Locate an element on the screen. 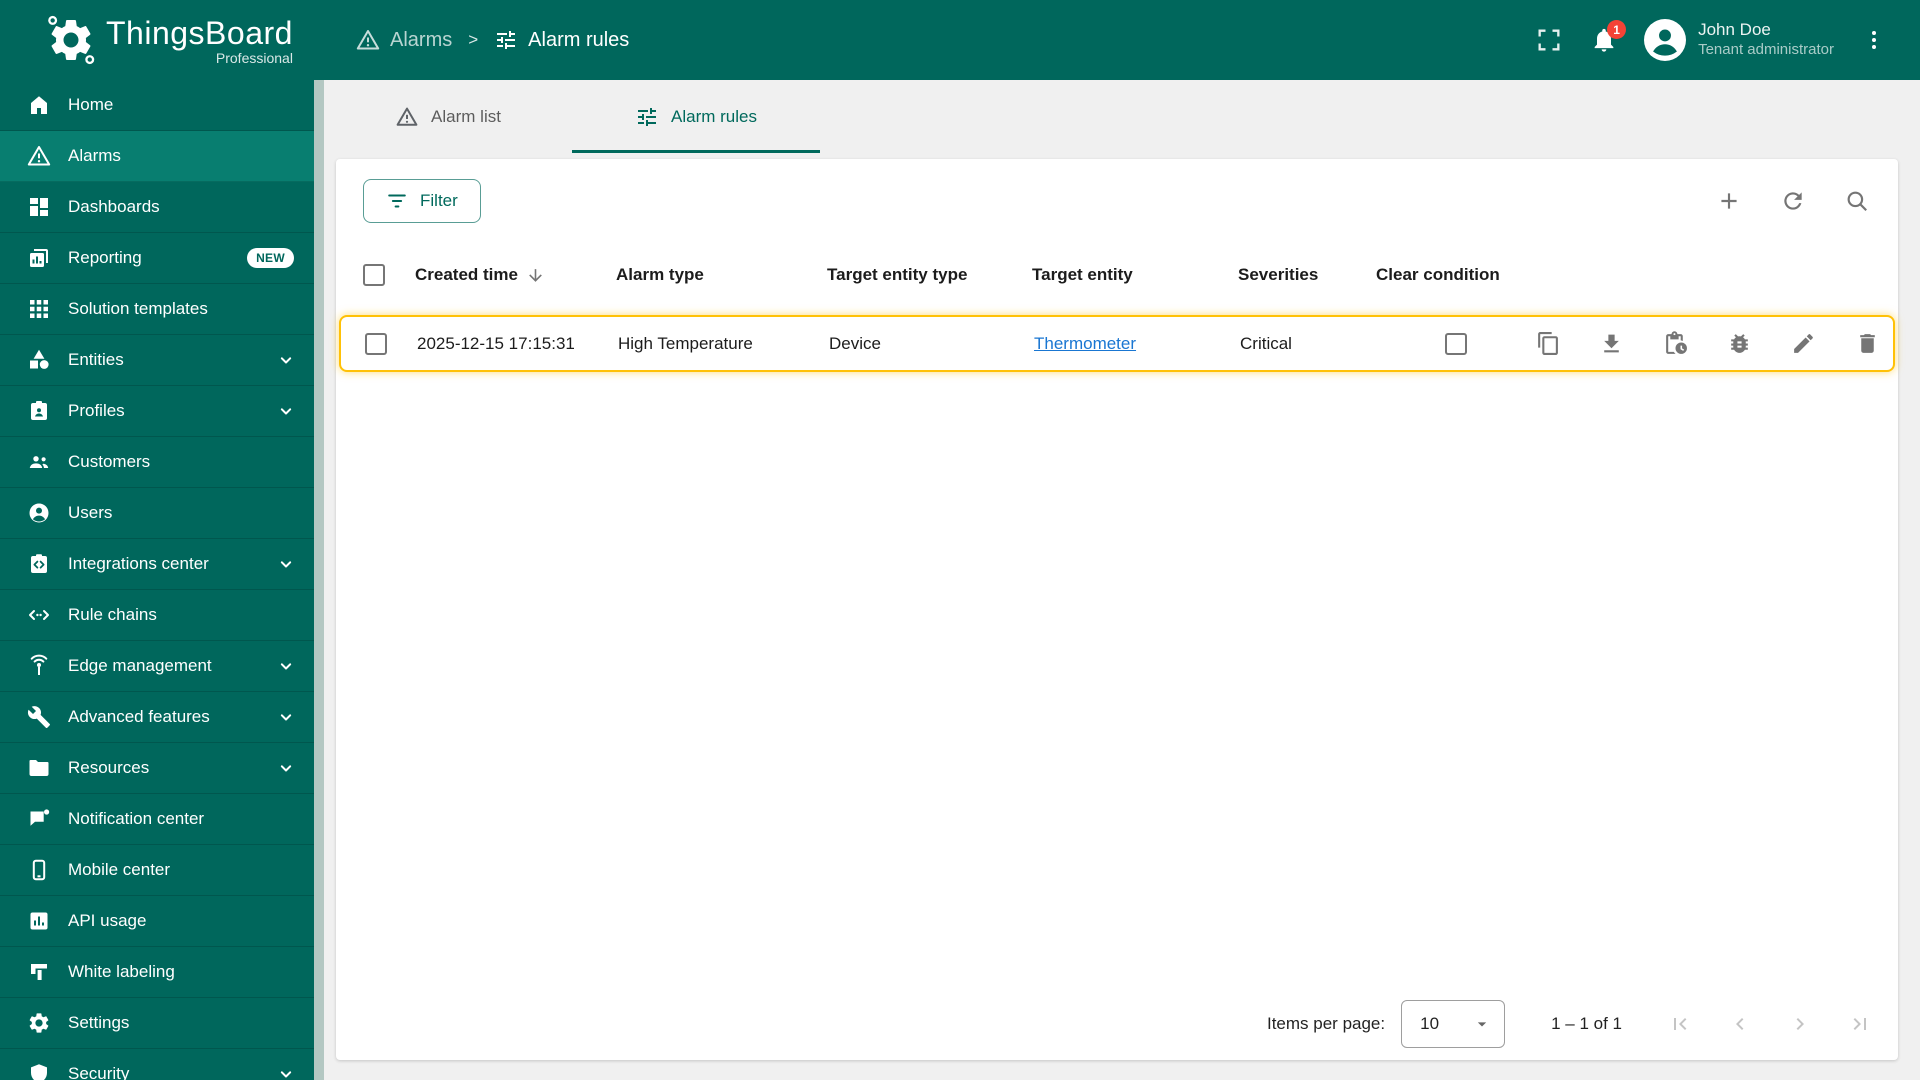  sidebar-item-label: Advanced features is located at coordinates (139, 716).